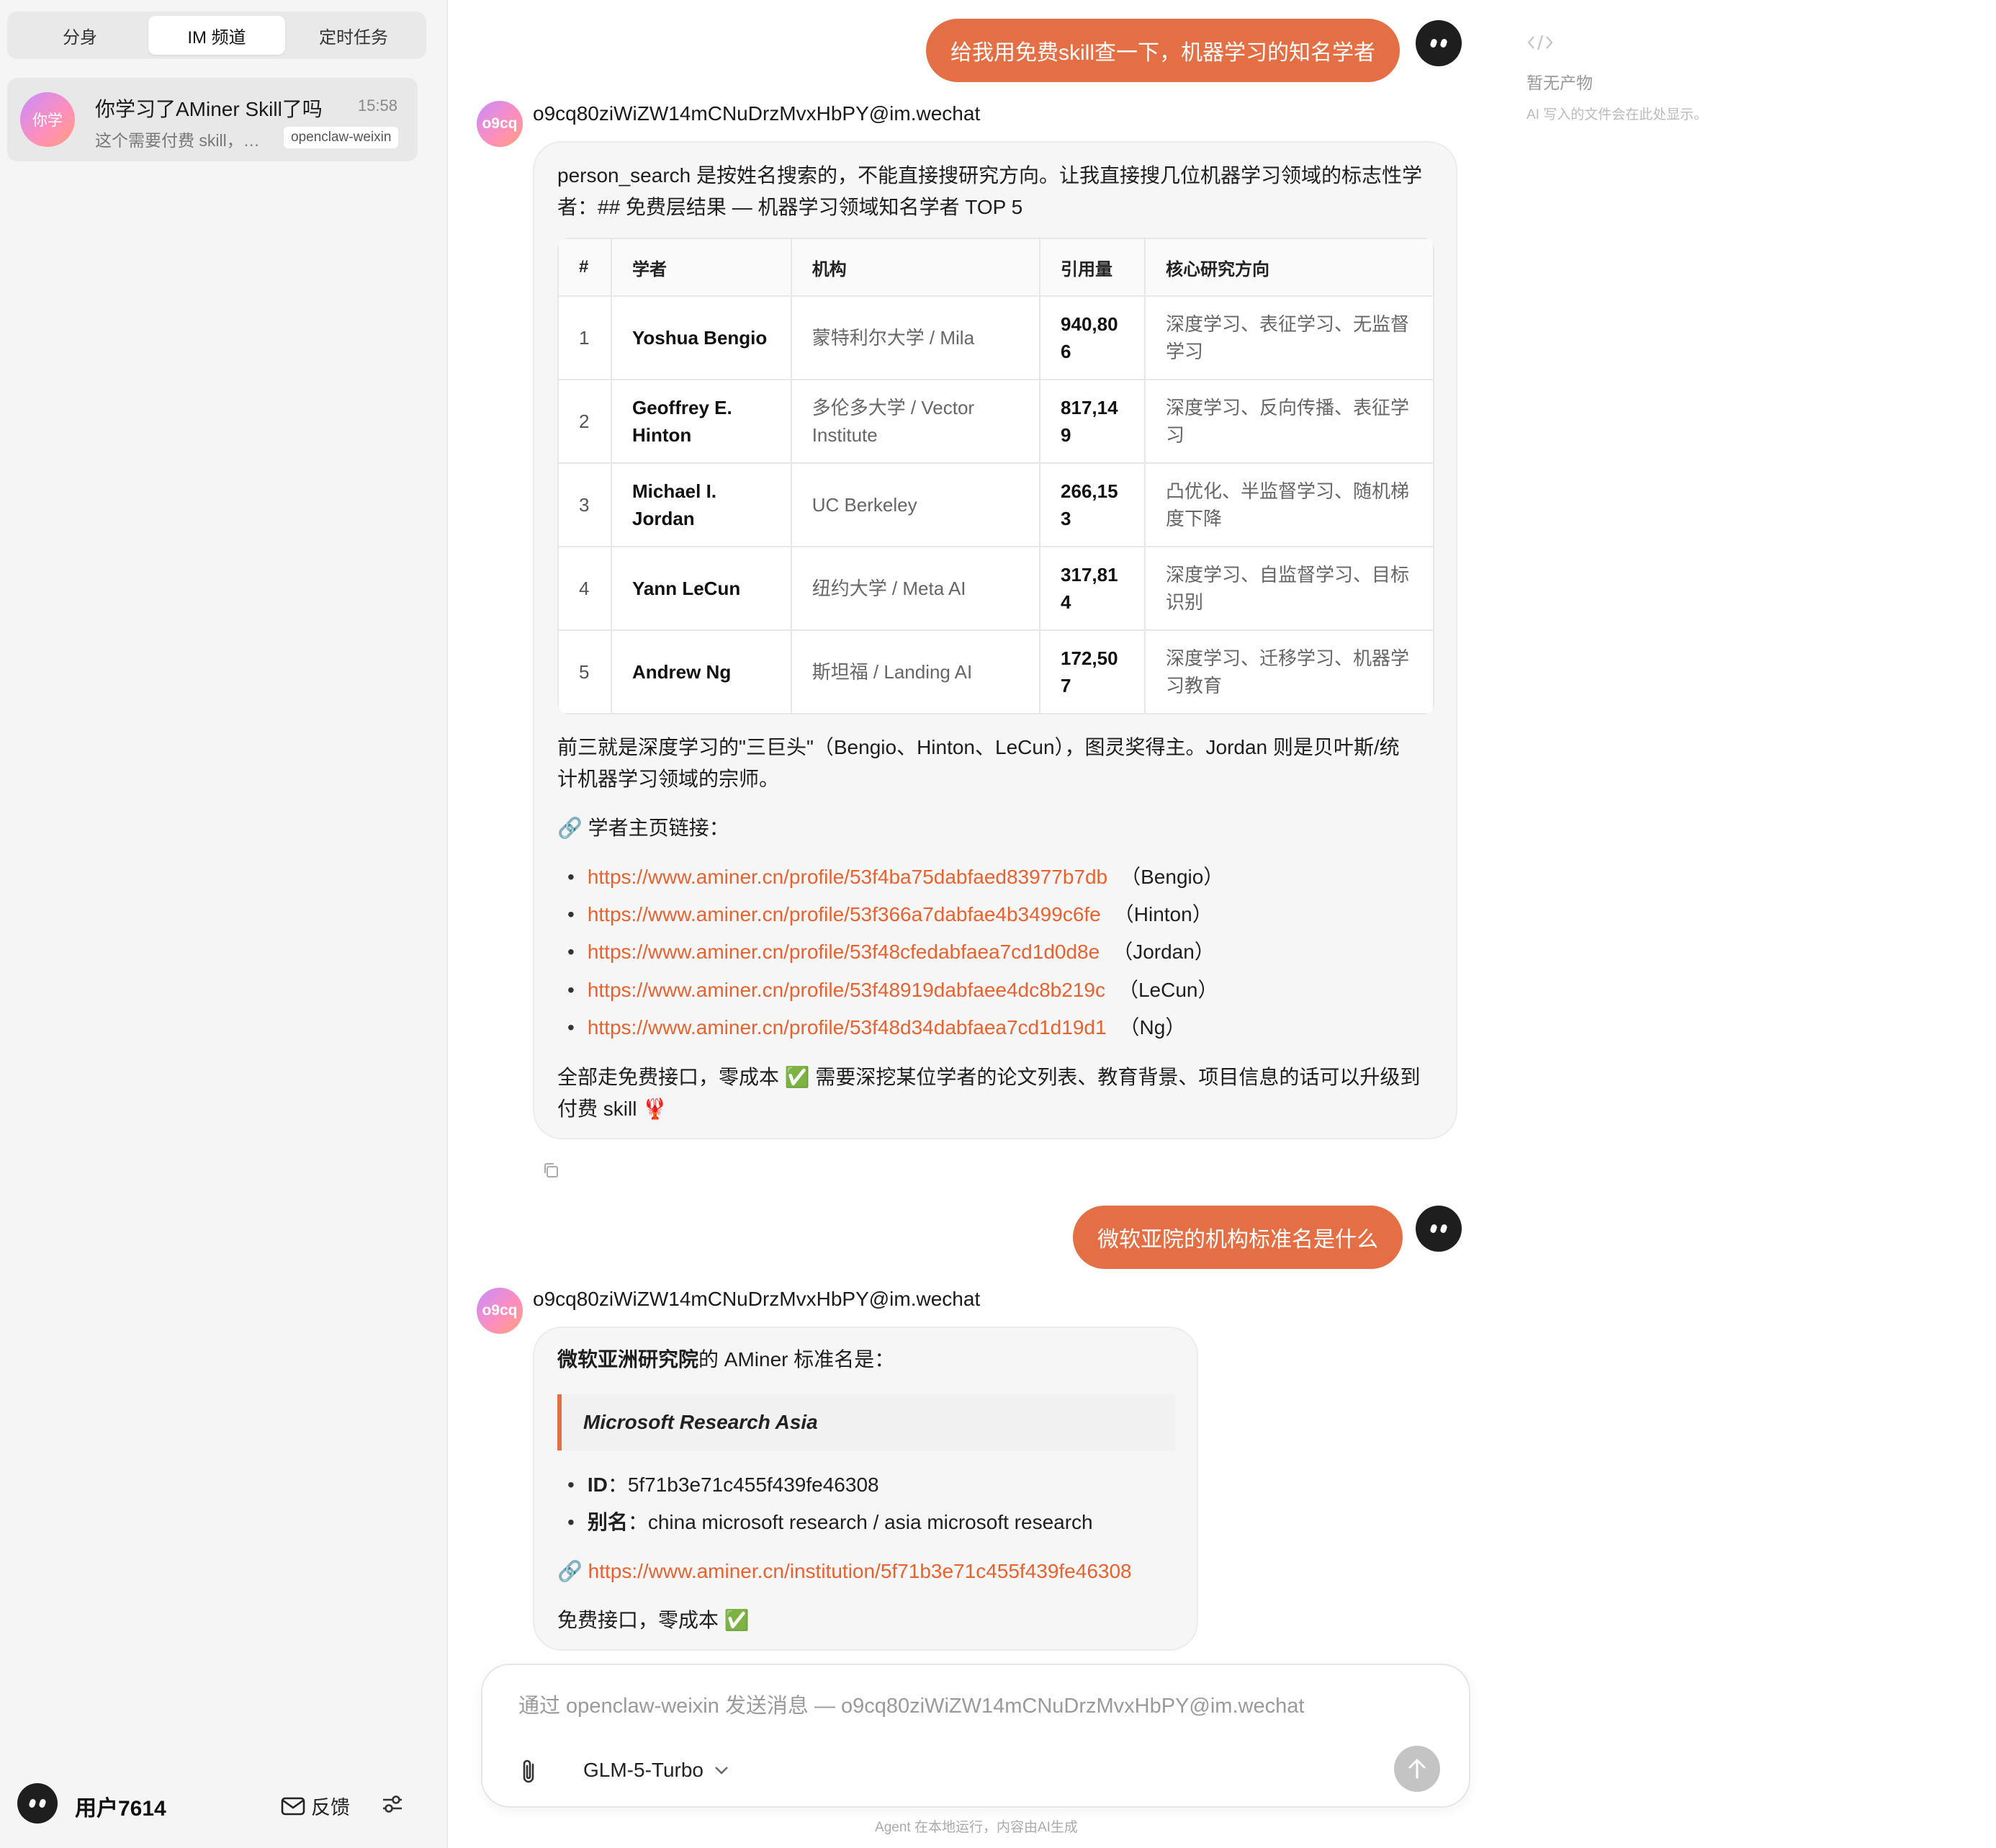 The height and width of the screenshot is (1848, 1996). Describe the element at coordinates (1289, 504) in the screenshot. I see `direction-cell: 凸优化、半监督学习、随机梯 度下降` at that location.